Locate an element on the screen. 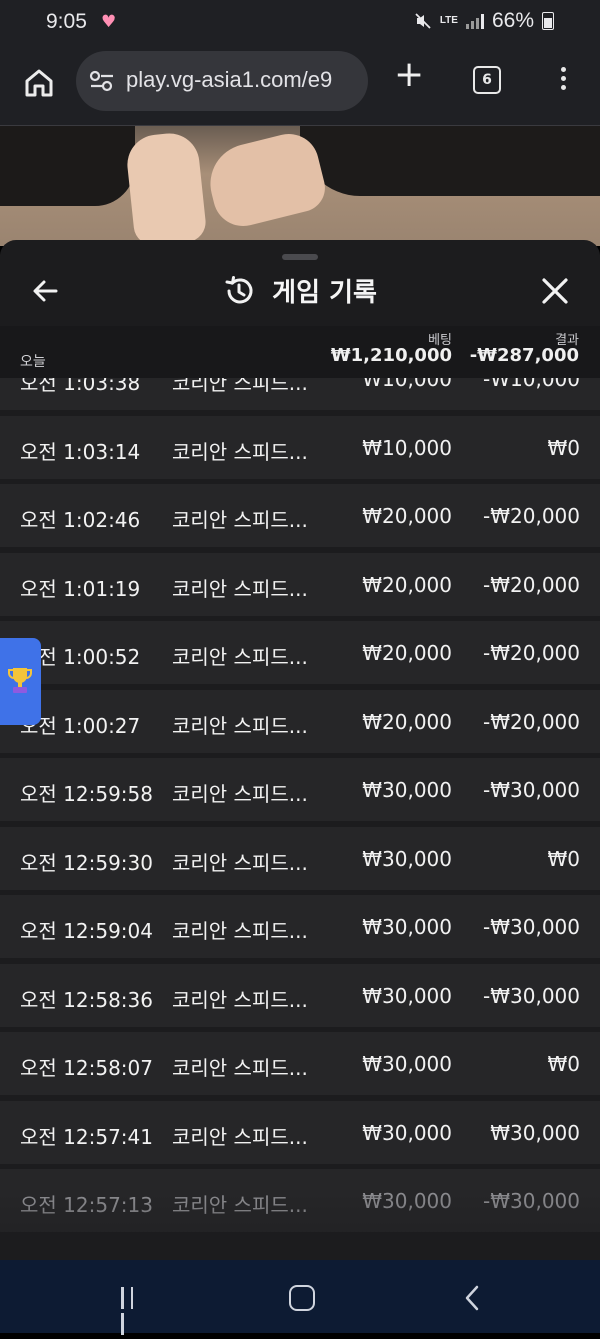 This screenshot has width=600, height=1339. history-row: 오전 1:03:14 코리안 스피드... ₩10,000 ₩0 is located at coordinates (300, 447).